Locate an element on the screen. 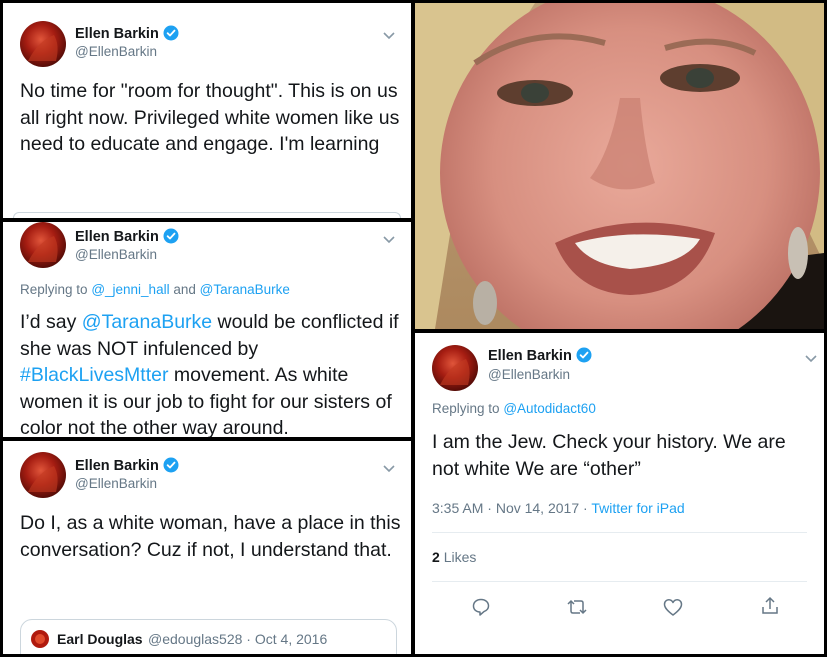 The width and height of the screenshot is (827, 657). quote-author-name: Earl Douglas is located at coordinates (100, 639).